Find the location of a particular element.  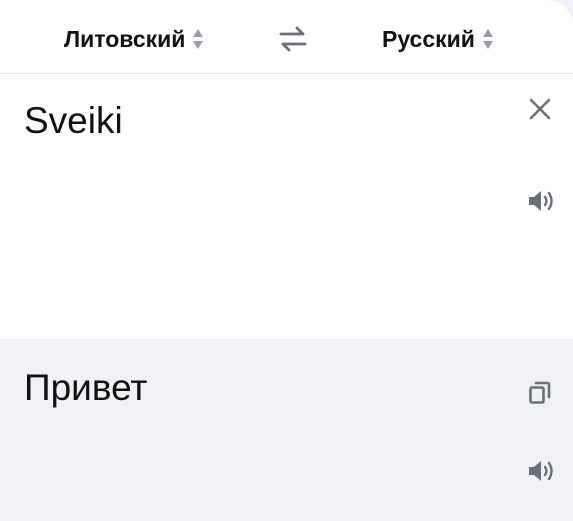

source-speak-button is located at coordinates (541, 201).